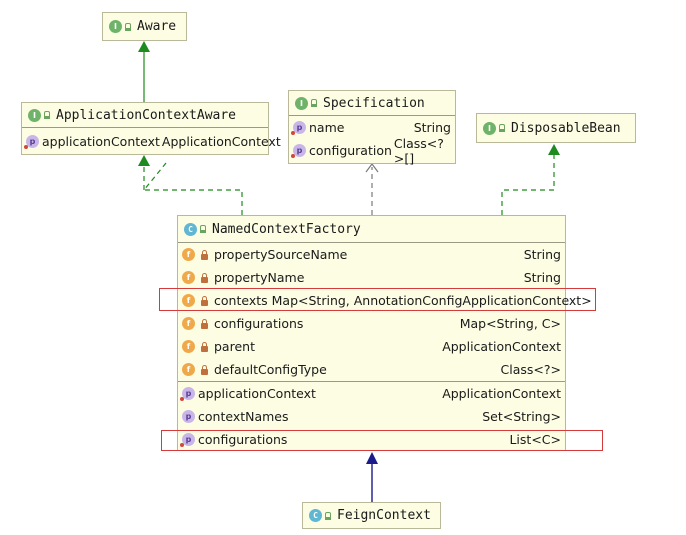  I want to click on member-row: p applicationContext ApplicationContext, so click(151, 141).